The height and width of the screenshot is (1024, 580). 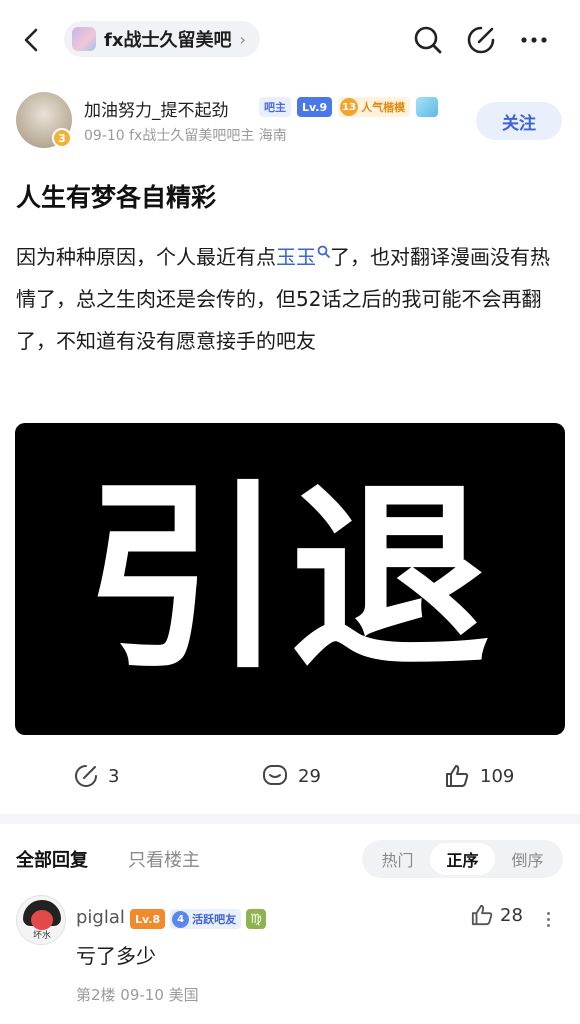 I want to click on popular-badge-number: 13, so click(x=349, y=107).